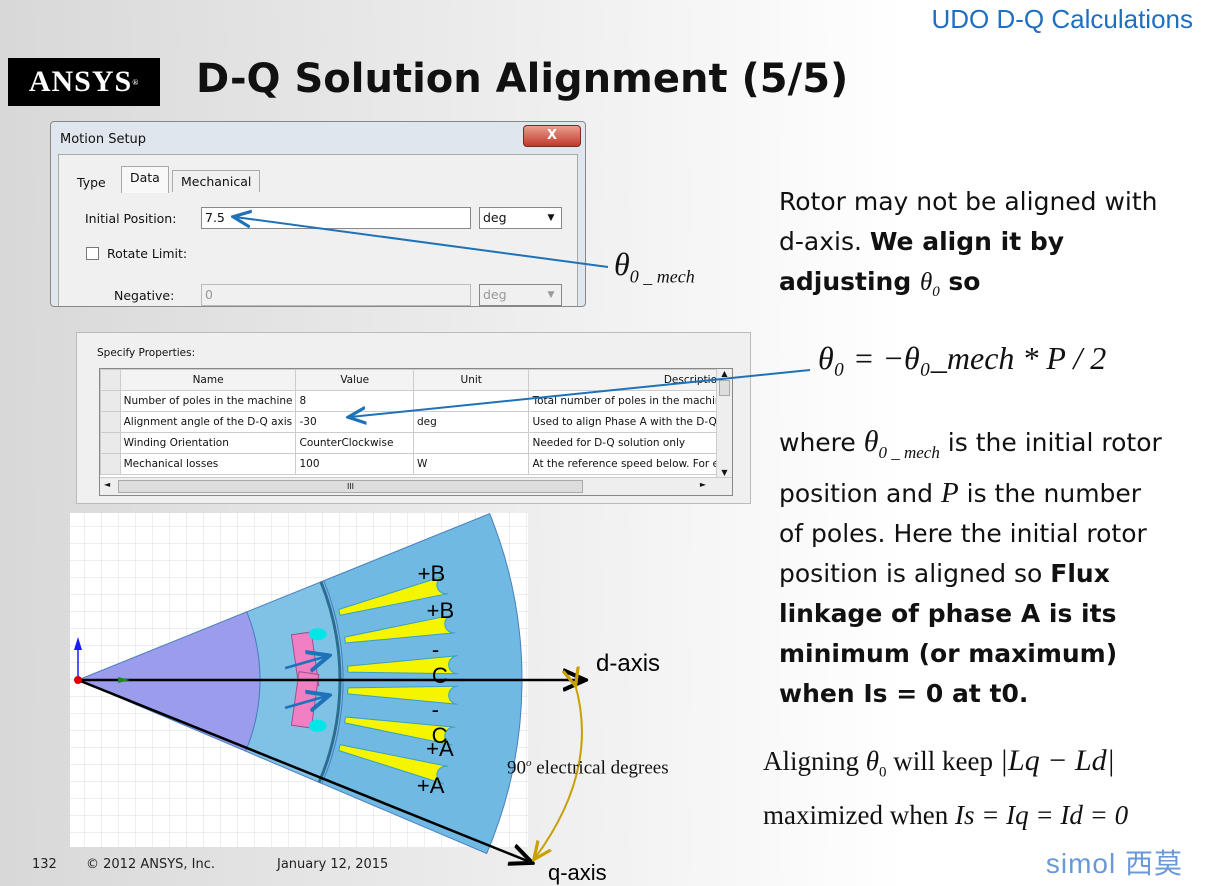  Describe the element at coordinates (622, 264) in the screenshot. I see `theta: θ` at that location.